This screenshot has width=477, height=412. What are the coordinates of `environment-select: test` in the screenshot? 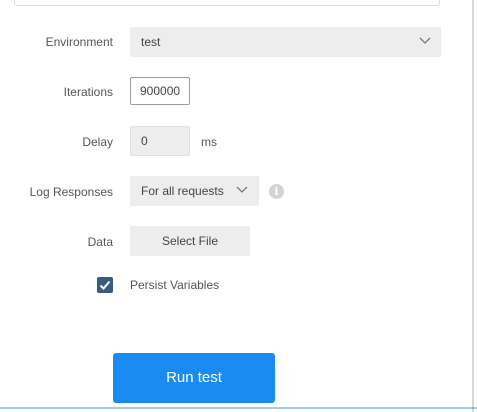 It's located at (285, 42).